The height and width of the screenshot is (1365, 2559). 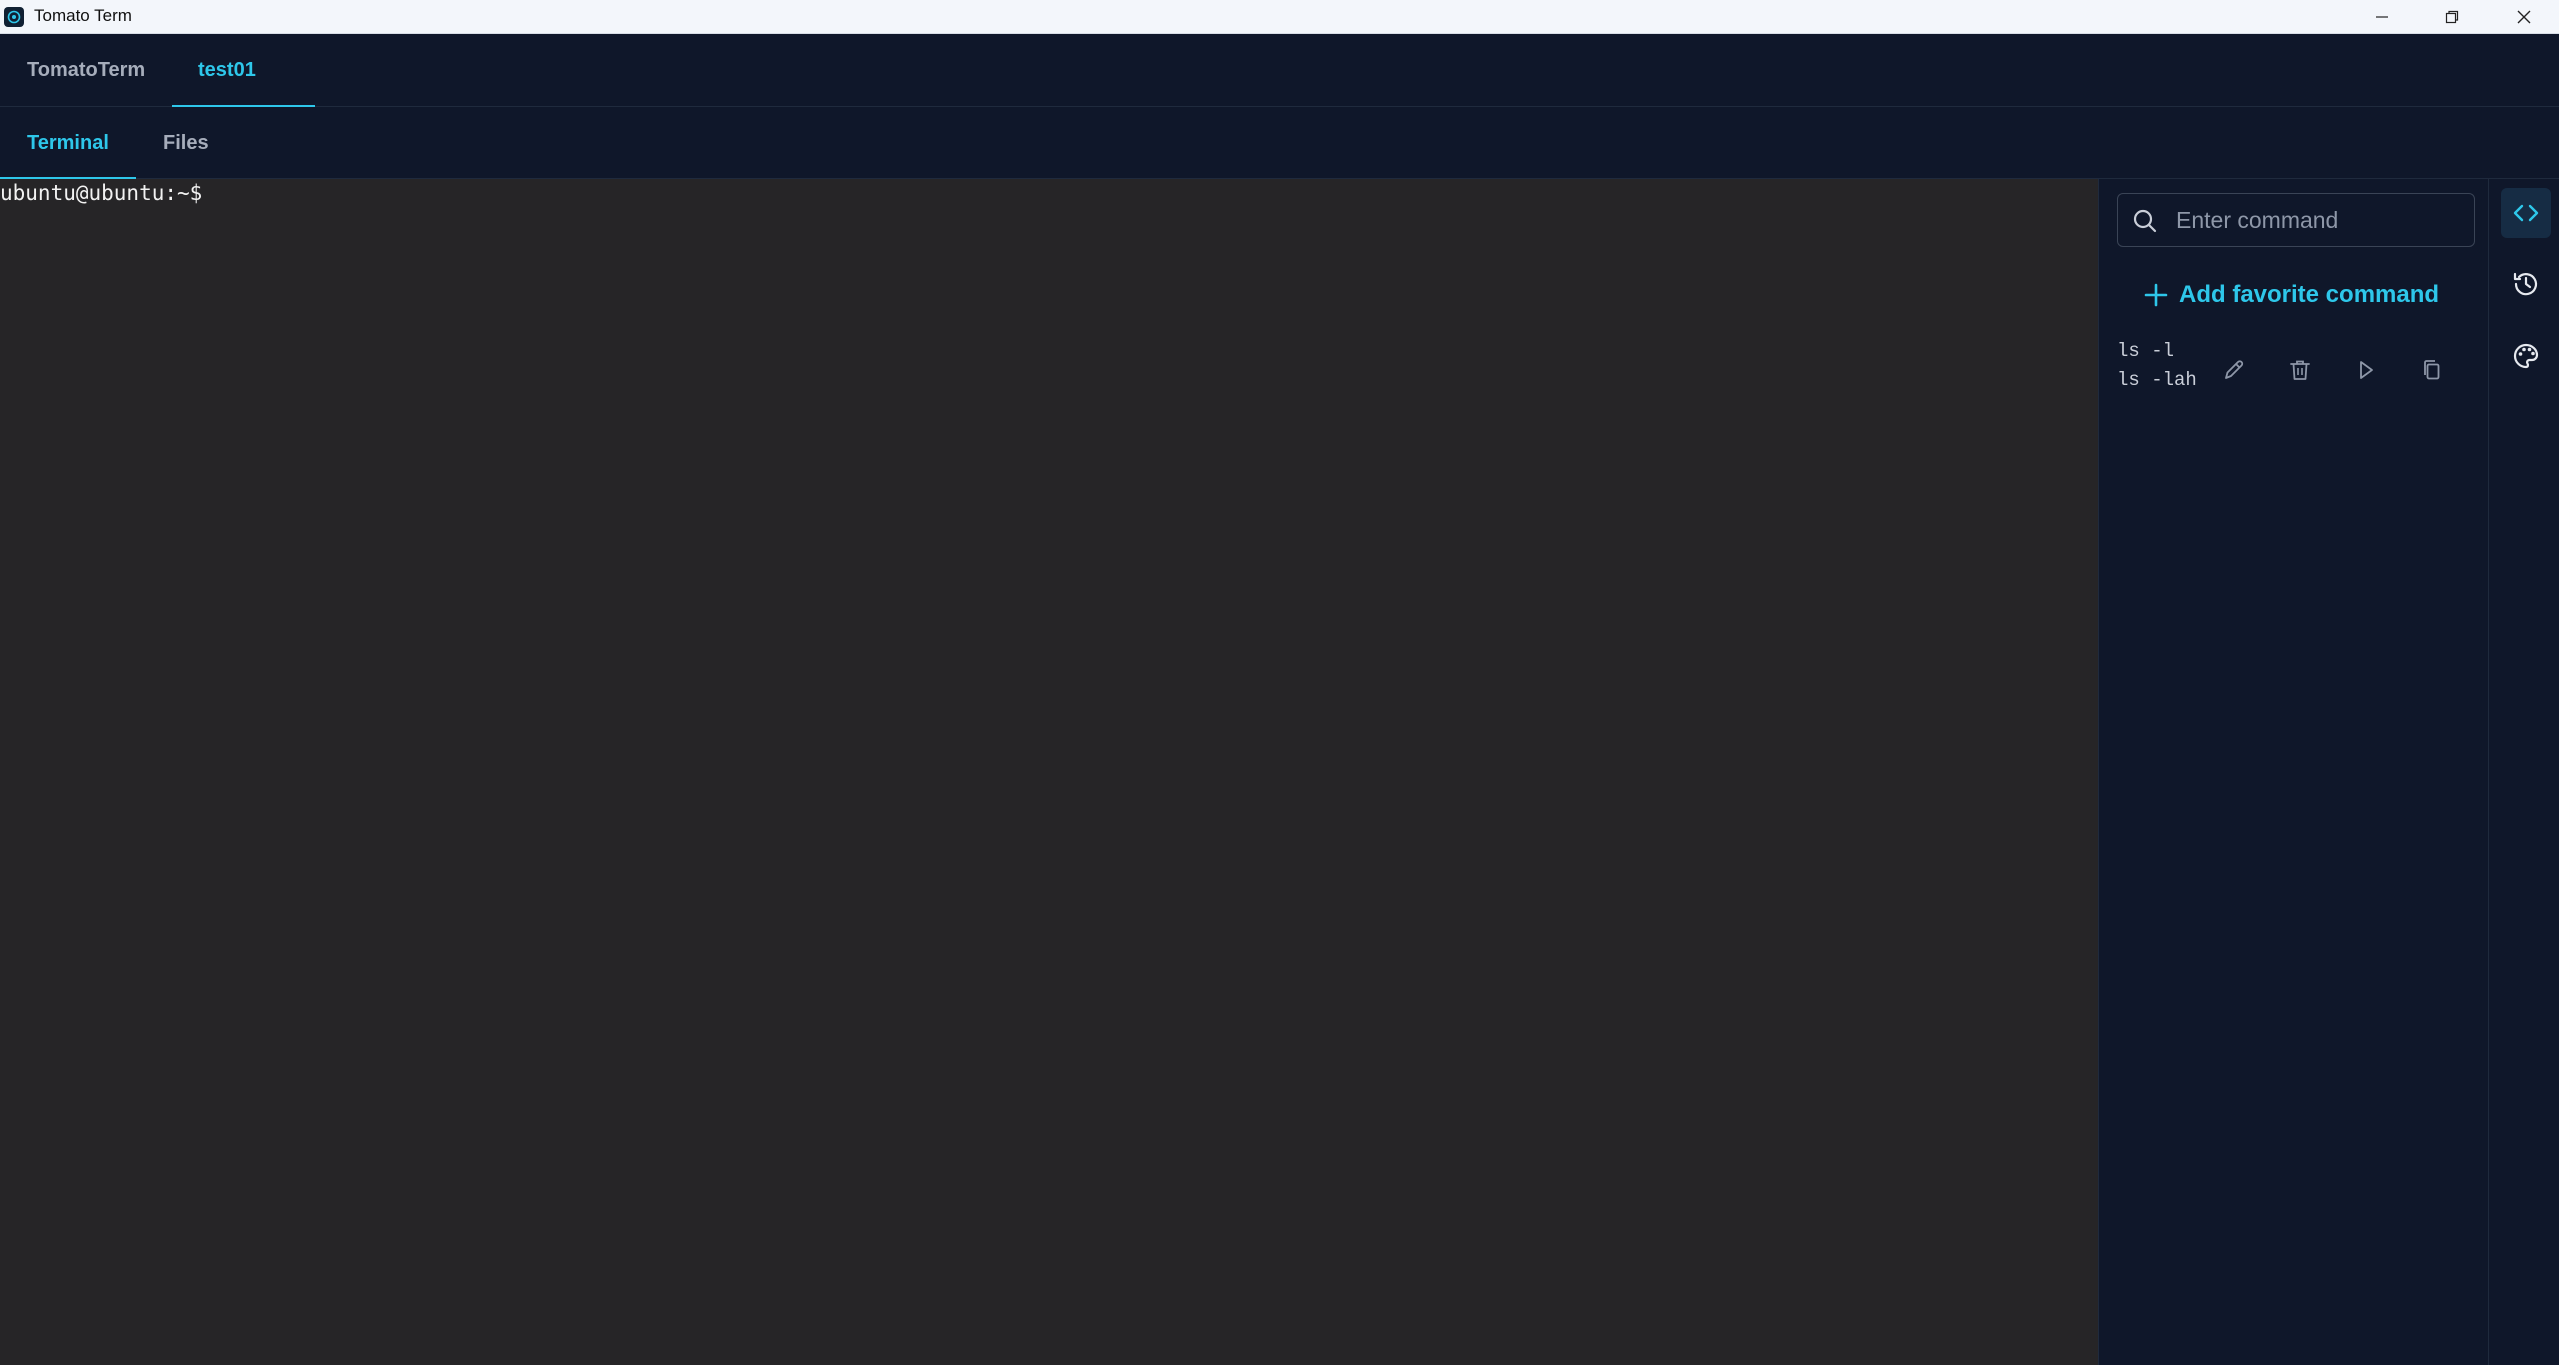 I want to click on terminal-prompt: ubuntu@ubuntu:~$, so click(x=101, y=193).